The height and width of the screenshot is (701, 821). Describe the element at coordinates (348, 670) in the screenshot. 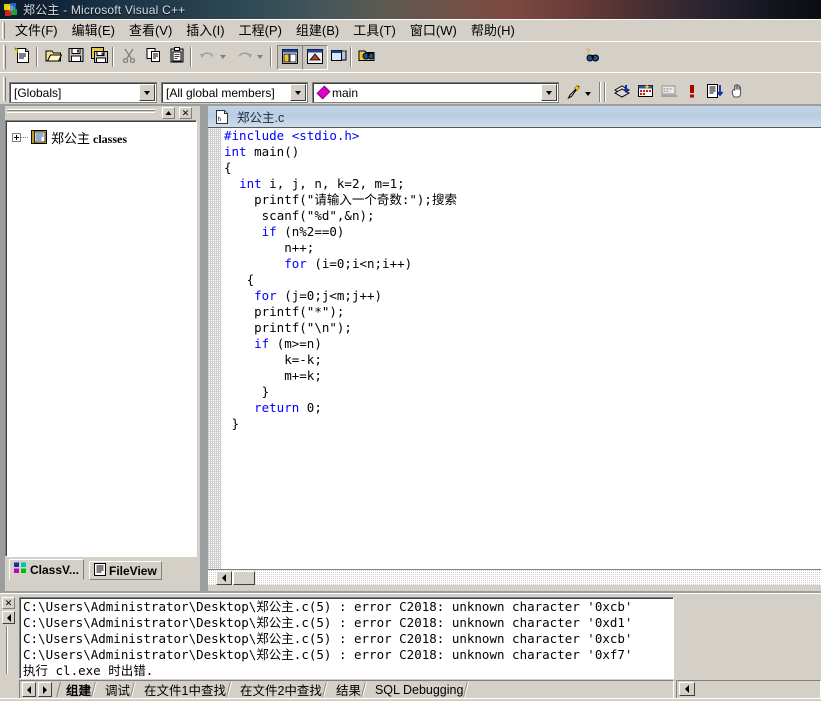

I see `output-line: 执行 cl.exe 时出错.` at that location.